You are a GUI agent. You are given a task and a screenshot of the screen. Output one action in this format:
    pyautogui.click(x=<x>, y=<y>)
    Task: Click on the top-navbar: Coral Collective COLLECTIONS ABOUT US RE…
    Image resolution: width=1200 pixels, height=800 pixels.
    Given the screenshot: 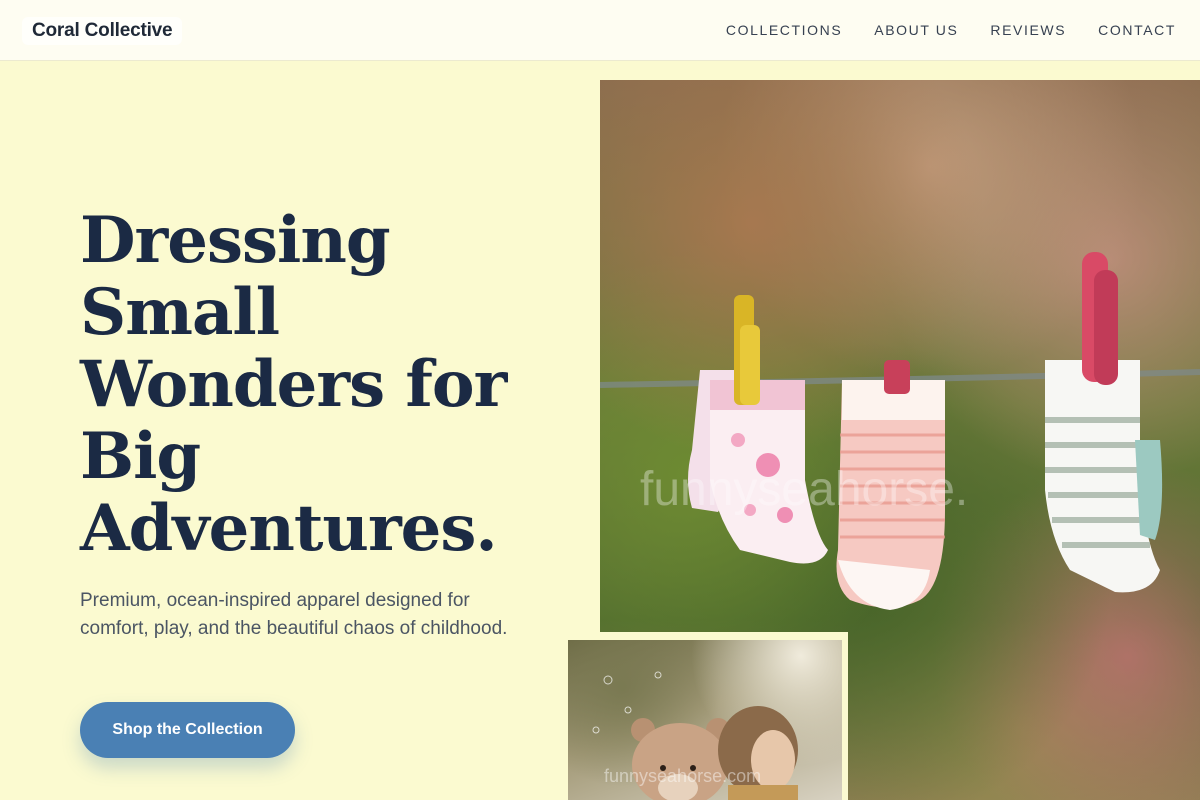 What is the action you would take?
    pyautogui.click(x=600, y=30)
    